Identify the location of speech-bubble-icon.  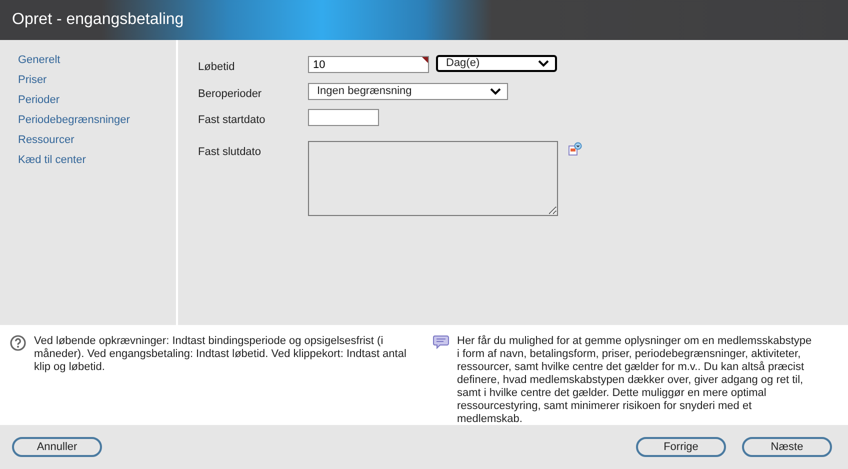
(441, 342).